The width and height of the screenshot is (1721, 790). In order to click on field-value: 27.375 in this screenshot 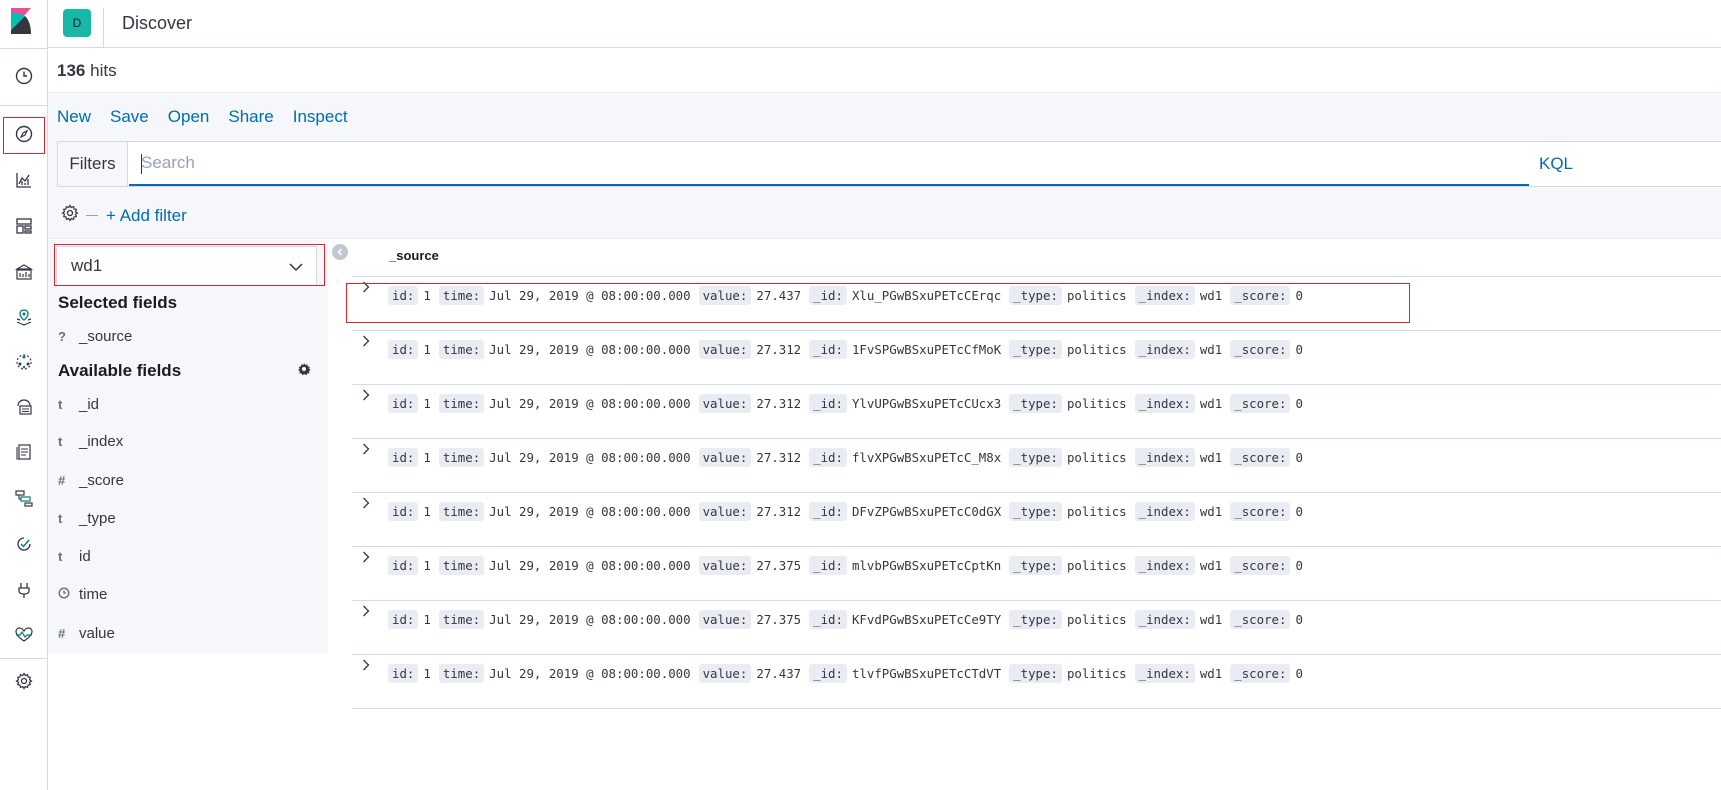, I will do `click(779, 565)`.